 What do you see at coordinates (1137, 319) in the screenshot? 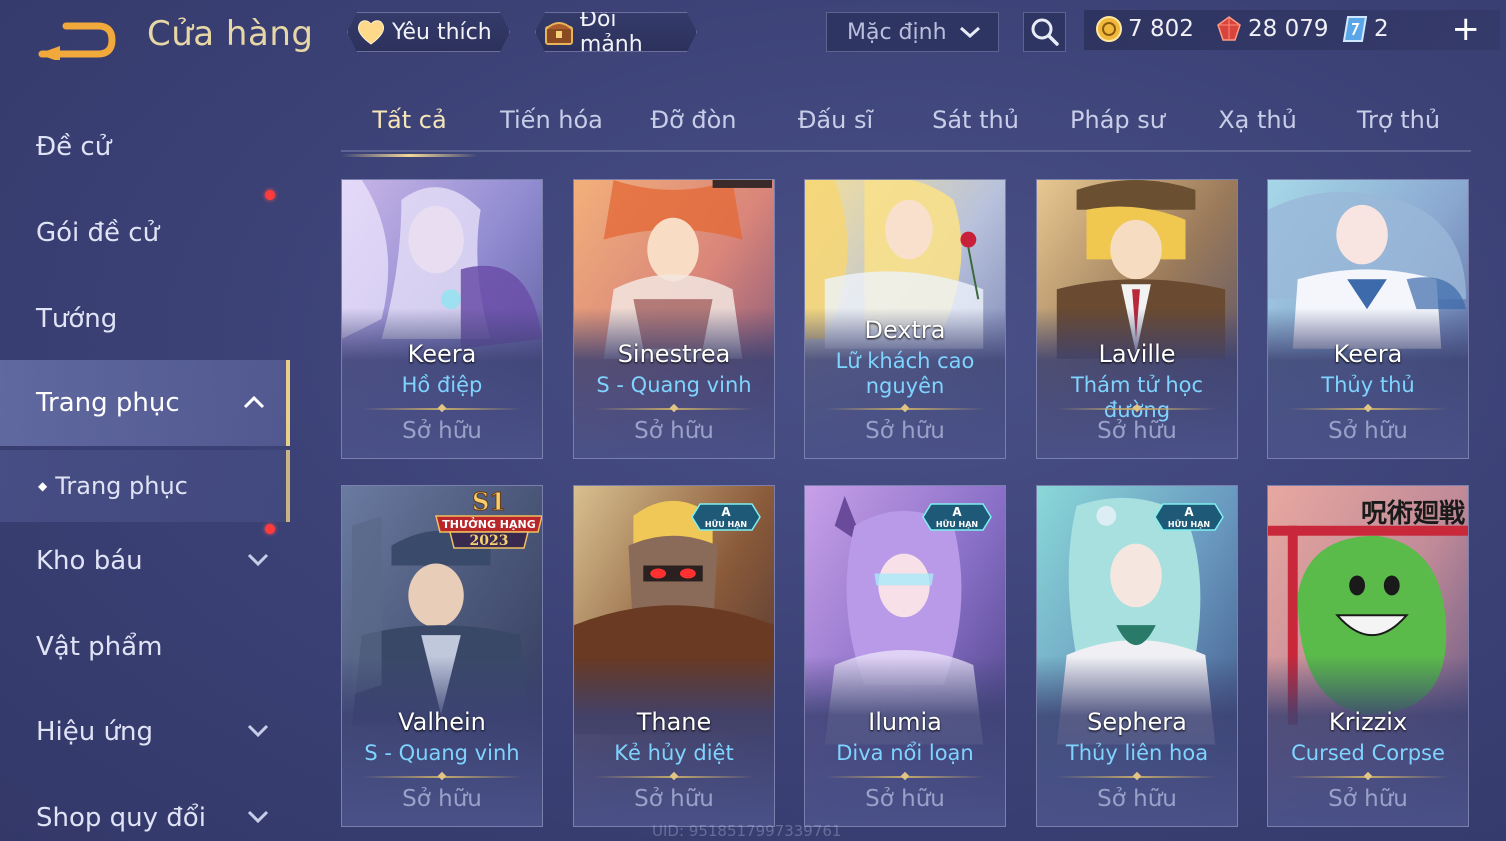
I see `skin-card-laville-detective: Laville Thám tử học đường Sở hữu` at bounding box center [1137, 319].